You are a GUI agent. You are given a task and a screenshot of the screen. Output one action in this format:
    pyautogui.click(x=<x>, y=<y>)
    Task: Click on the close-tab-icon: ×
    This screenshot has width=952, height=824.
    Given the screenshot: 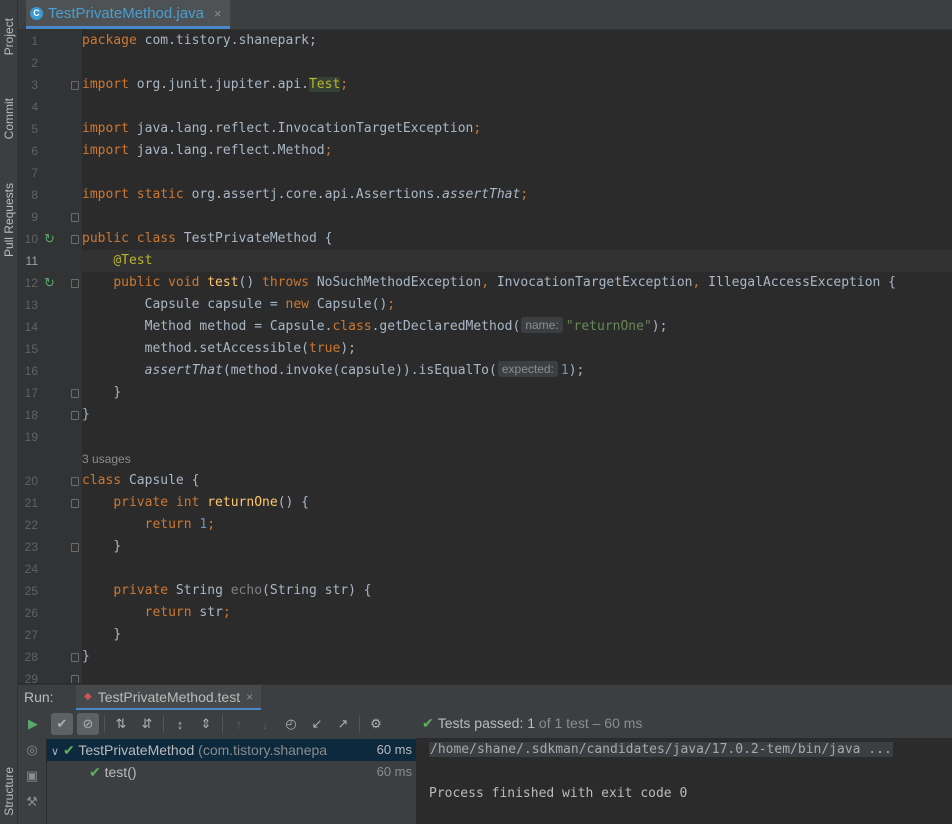 What is the action you would take?
    pyautogui.click(x=218, y=13)
    